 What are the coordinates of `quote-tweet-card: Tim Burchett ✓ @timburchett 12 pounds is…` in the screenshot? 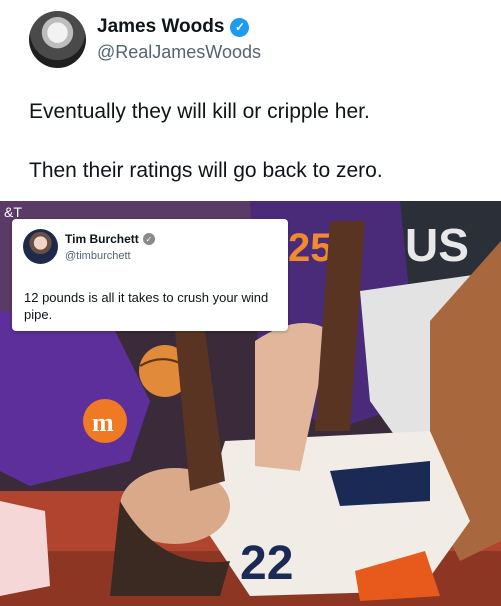 It's located at (150, 275).